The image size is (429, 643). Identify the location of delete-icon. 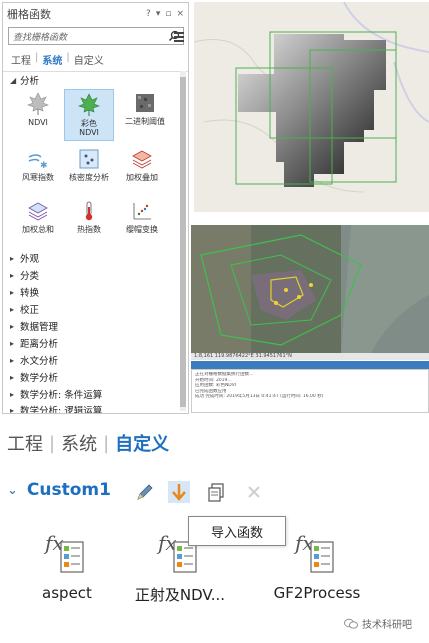
(254, 492).